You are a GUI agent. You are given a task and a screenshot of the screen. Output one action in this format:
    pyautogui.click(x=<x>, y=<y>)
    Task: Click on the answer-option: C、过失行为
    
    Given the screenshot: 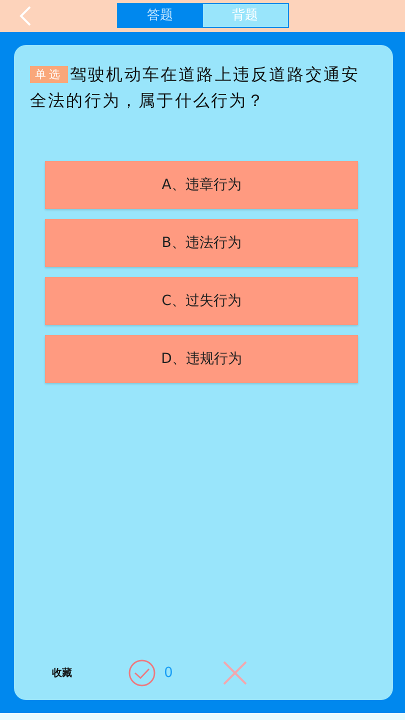 What is the action you would take?
    pyautogui.click(x=201, y=301)
    